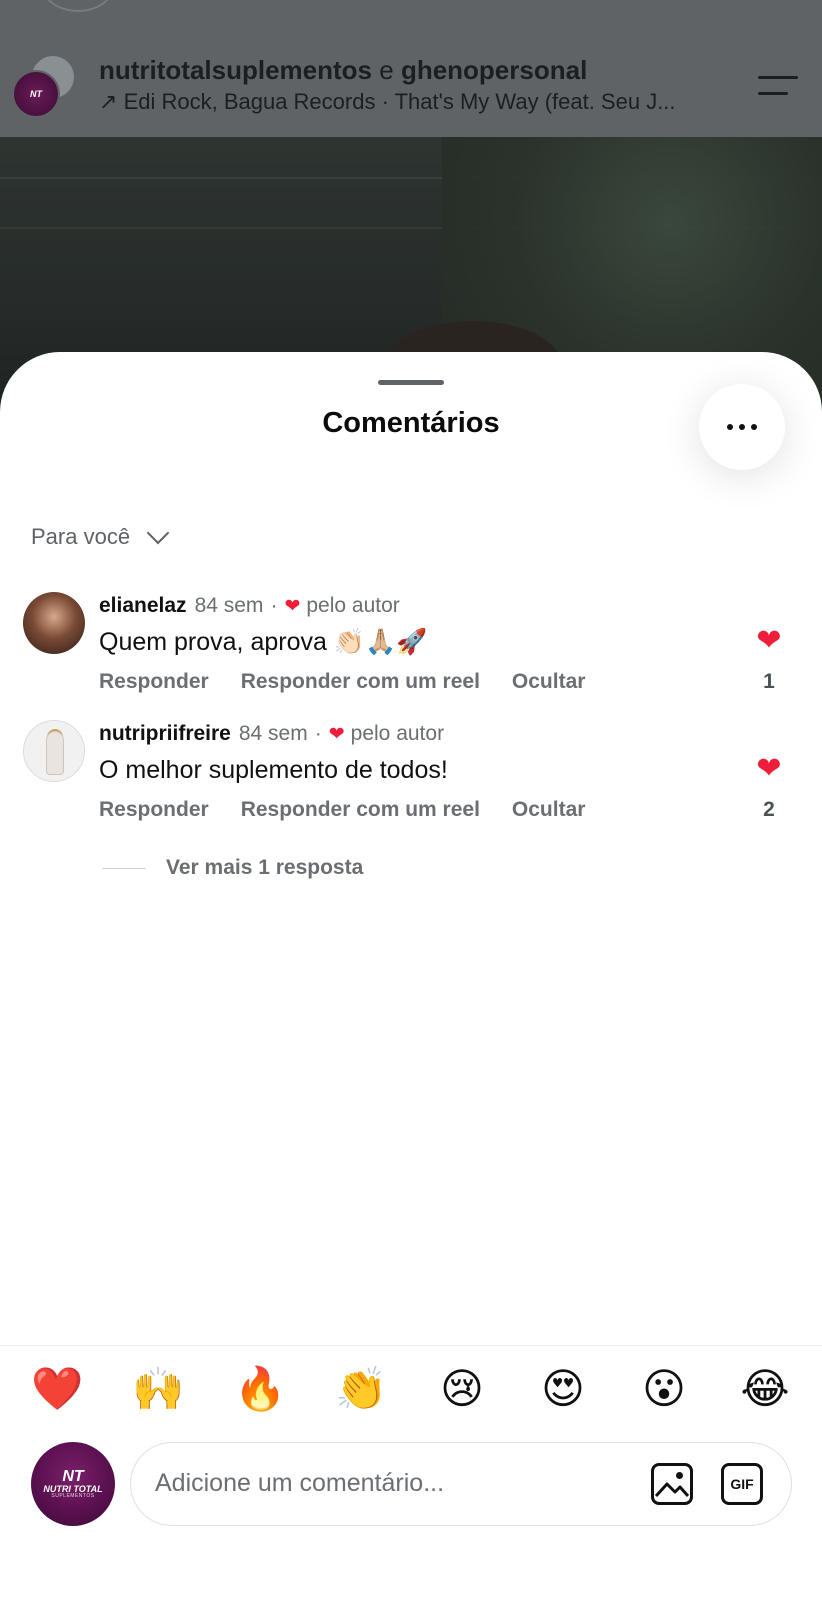 This screenshot has height=1600, width=822. I want to click on laughing-tears-emoji: 😂, so click(765, 1389).